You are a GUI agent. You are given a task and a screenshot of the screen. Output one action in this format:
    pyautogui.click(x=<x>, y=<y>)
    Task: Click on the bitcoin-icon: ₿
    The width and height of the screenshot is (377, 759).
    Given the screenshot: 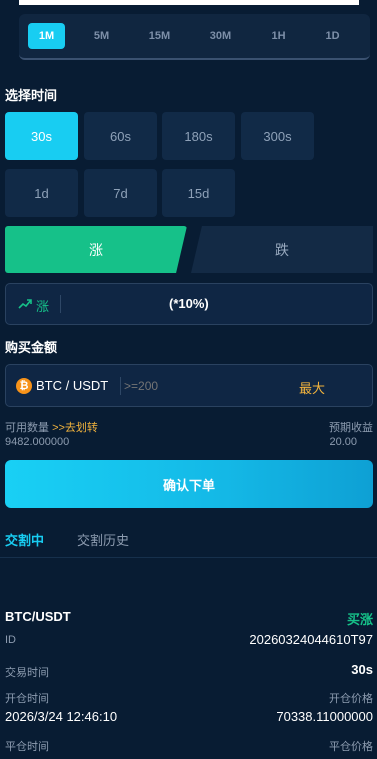 What is the action you would take?
    pyautogui.click(x=24, y=386)
    